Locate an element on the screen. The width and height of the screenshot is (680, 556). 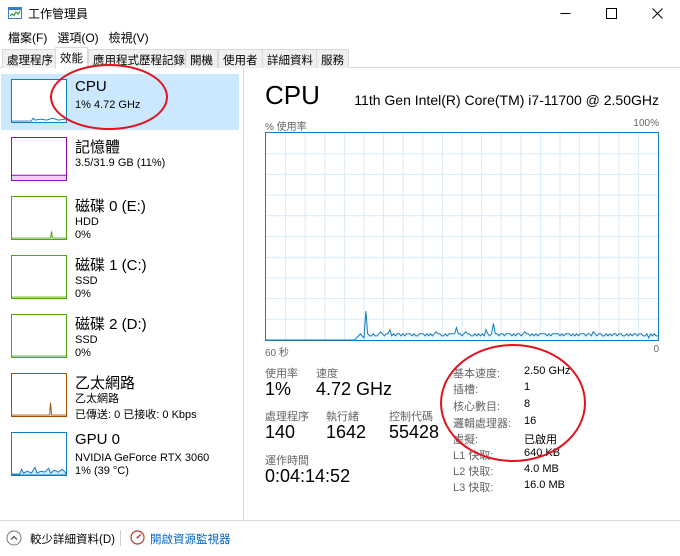
annotation-circle-specs is located at coordinates (513, 403).